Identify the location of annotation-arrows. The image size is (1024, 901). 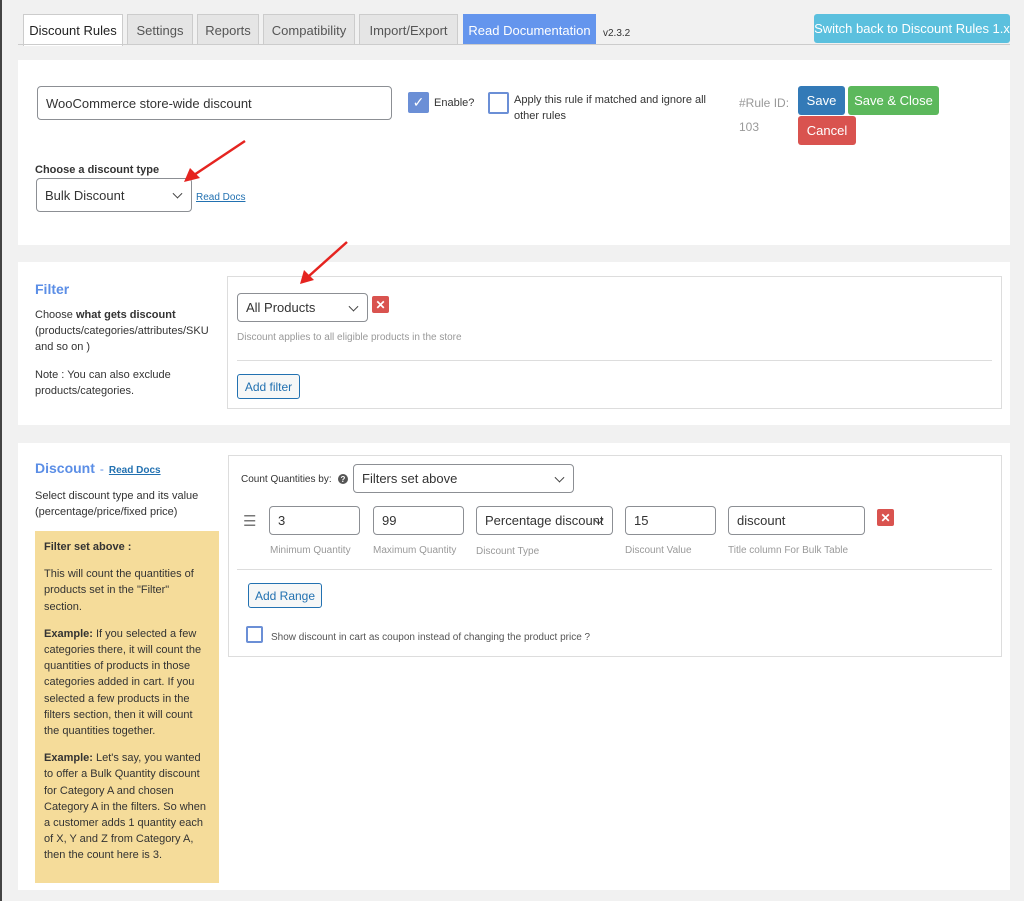
(266, 211).